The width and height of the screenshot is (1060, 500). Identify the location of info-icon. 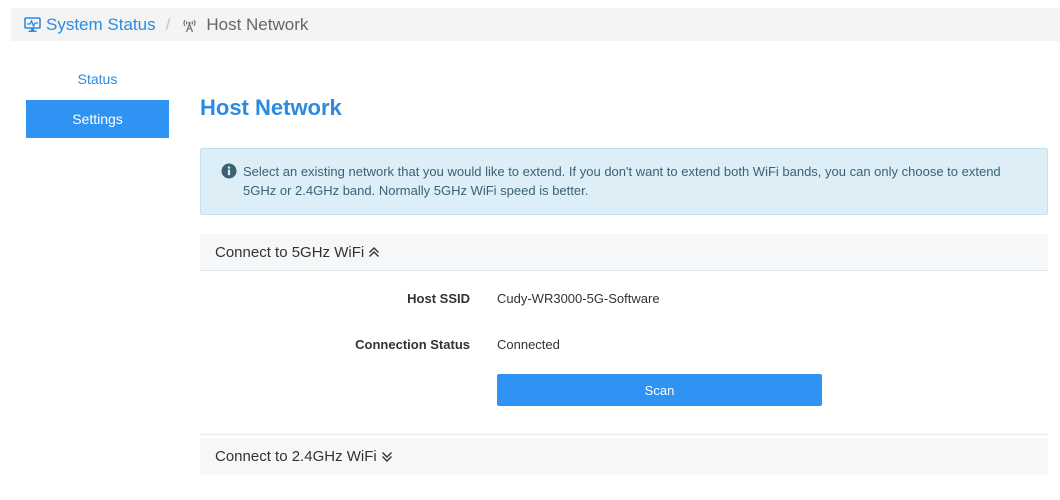
(229, 171).